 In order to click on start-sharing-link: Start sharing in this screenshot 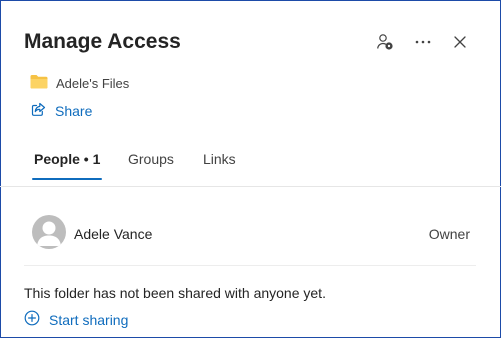, I will do `click(76, 319)`.